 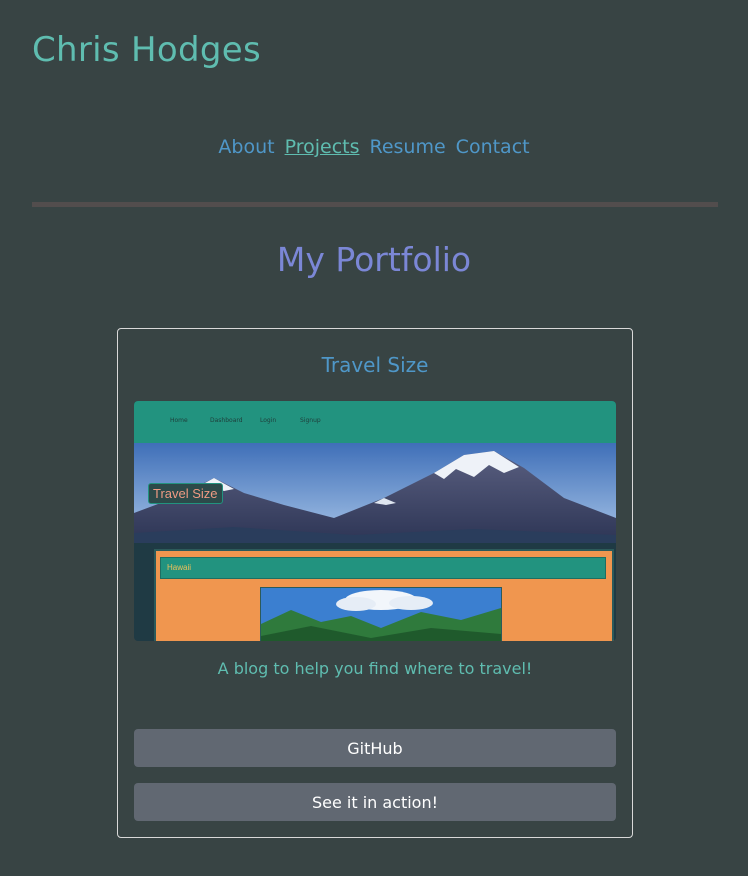 I want to click on screenshot-post-header: Hawaii, so click(x=383, y=568).